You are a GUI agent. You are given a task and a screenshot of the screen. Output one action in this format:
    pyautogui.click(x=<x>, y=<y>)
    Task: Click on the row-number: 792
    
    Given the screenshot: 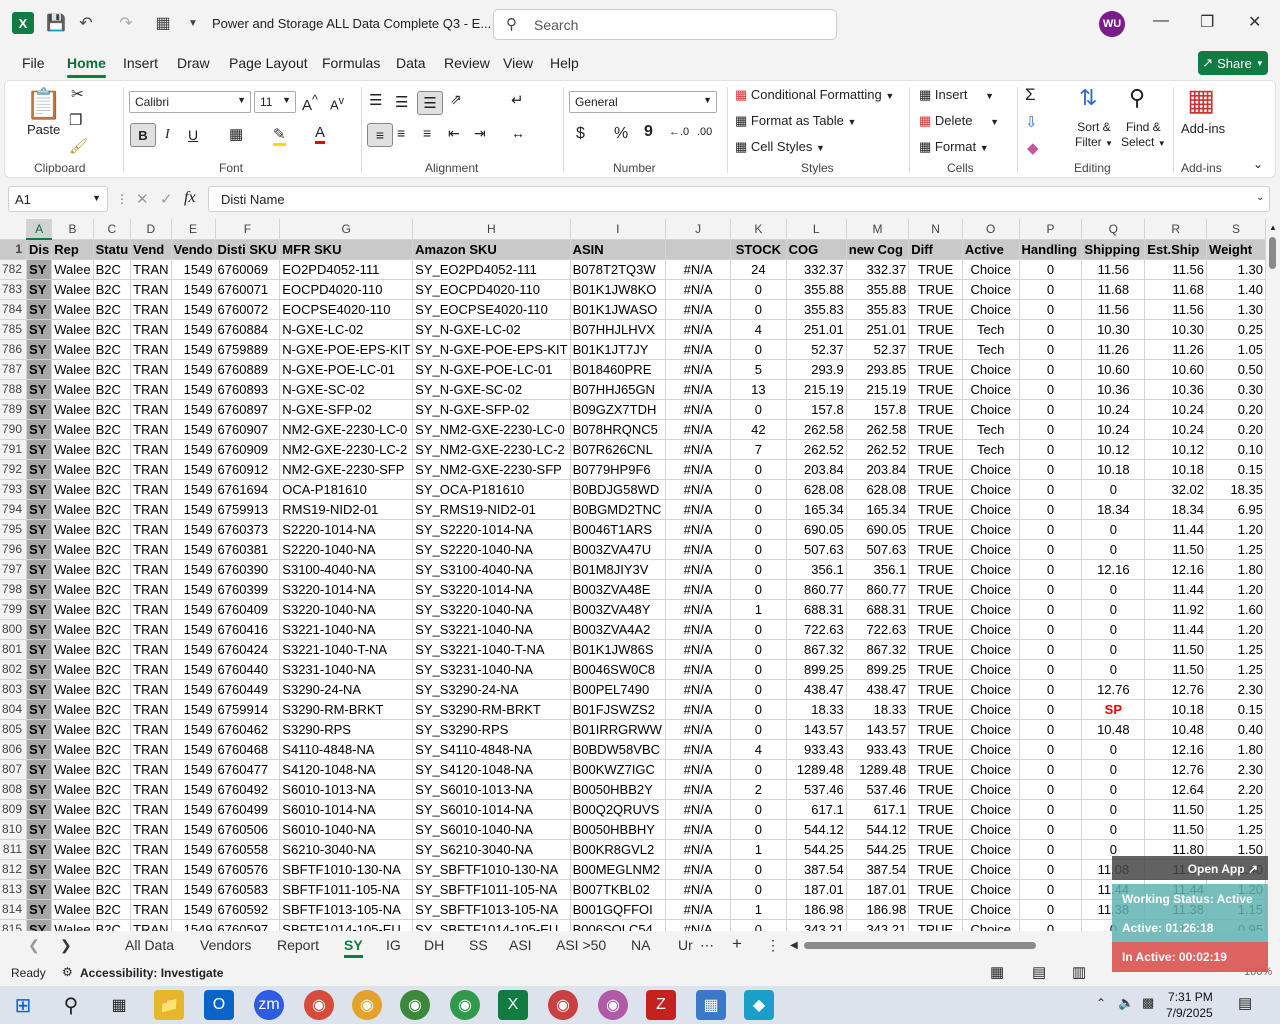 What is the action you would take?
    pyautogui.click(x=14, y=469)
    